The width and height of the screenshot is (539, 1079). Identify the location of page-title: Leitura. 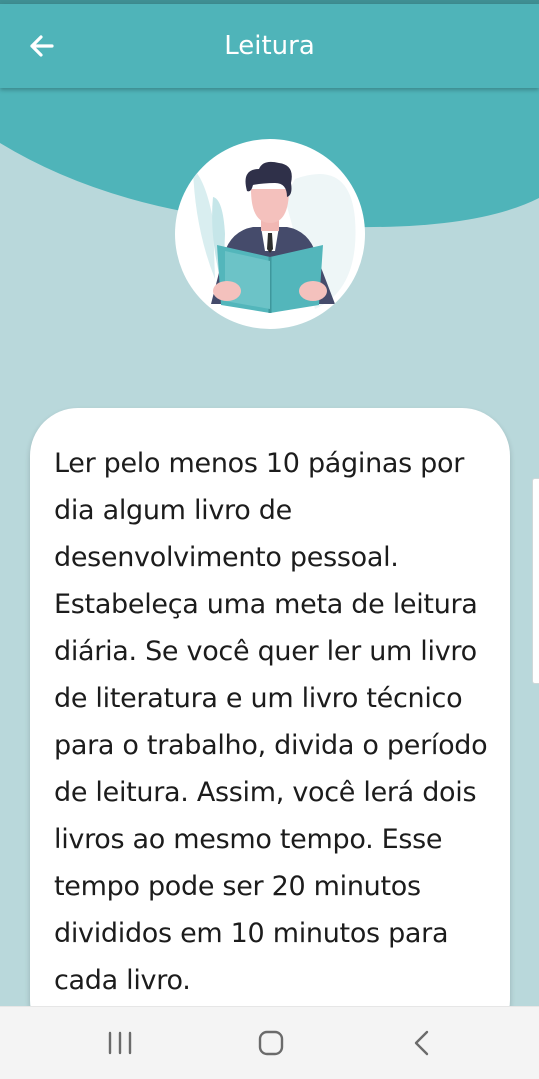
(269, 46).